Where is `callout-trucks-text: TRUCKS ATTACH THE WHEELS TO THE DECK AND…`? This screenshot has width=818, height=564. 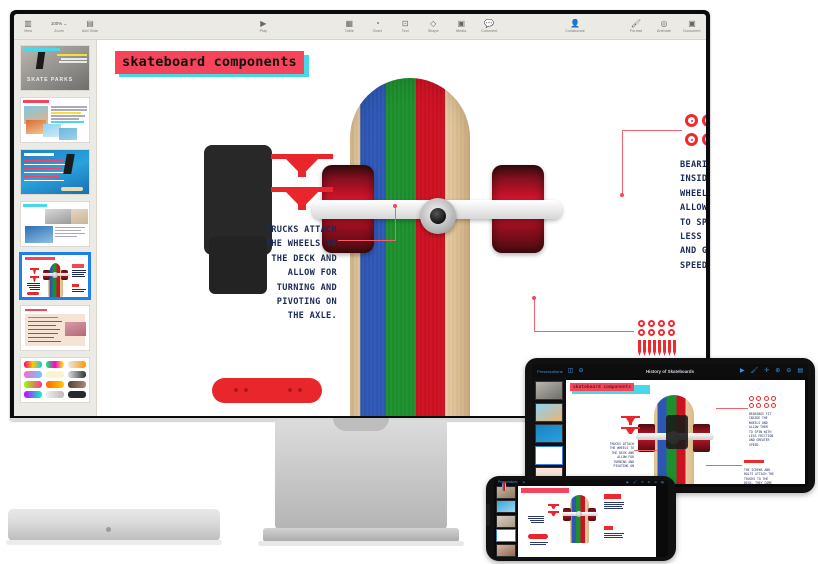
callout-trucks-text: TRUCKS ATTACH THE WHEELS TO THE DECK AND… is located at coordinates (281, 273).